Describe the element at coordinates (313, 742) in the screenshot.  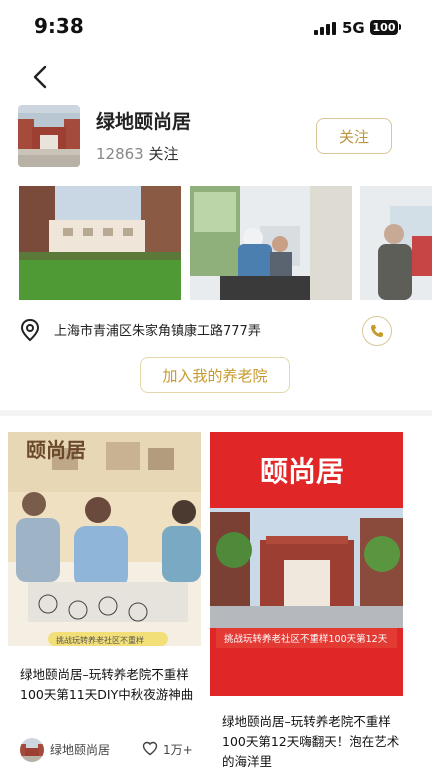
I see `post-2-title: 绿地颐尚居–玩转养老院不重样100天第12天嗨翻天！泡在艺术的海洋里` at that location.